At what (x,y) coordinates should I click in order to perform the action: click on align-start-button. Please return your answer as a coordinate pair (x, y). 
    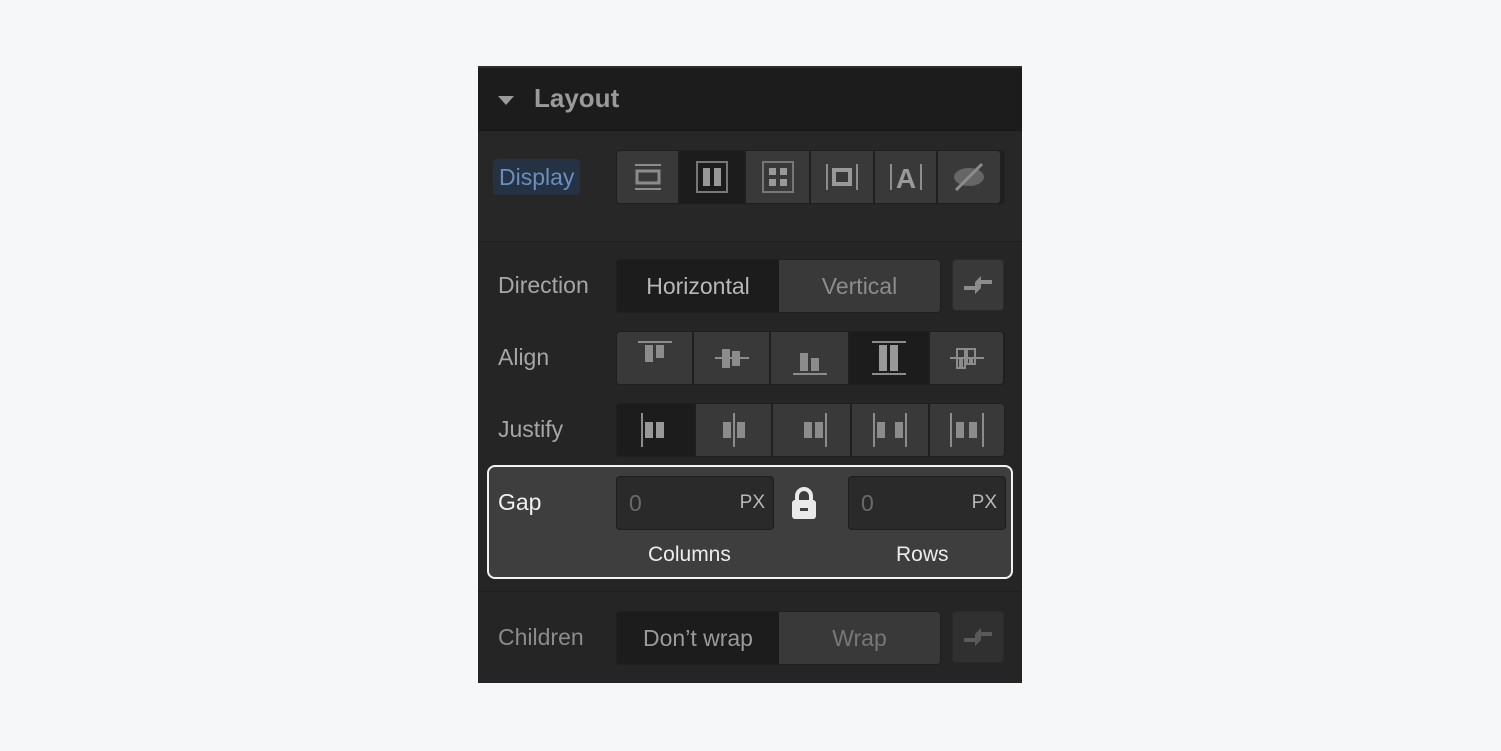
    Looking at the image, I should click on (654, 358).